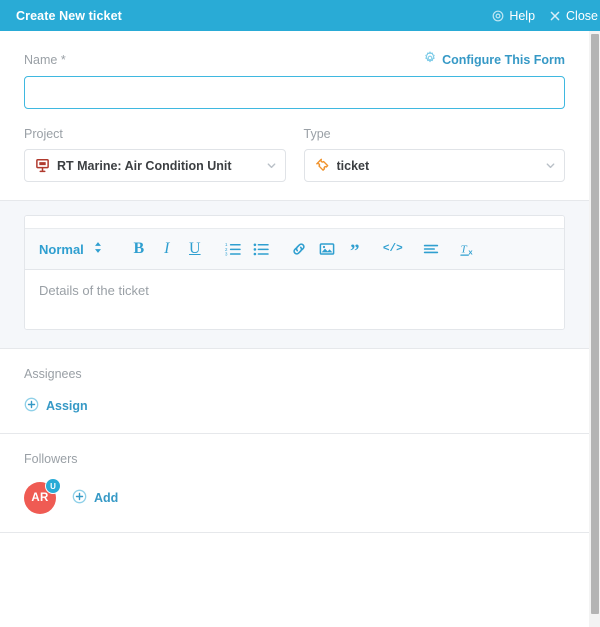 This screenshot has height=627, width=600. I want to click on assignees-label: Assignees, so click(53, 374).